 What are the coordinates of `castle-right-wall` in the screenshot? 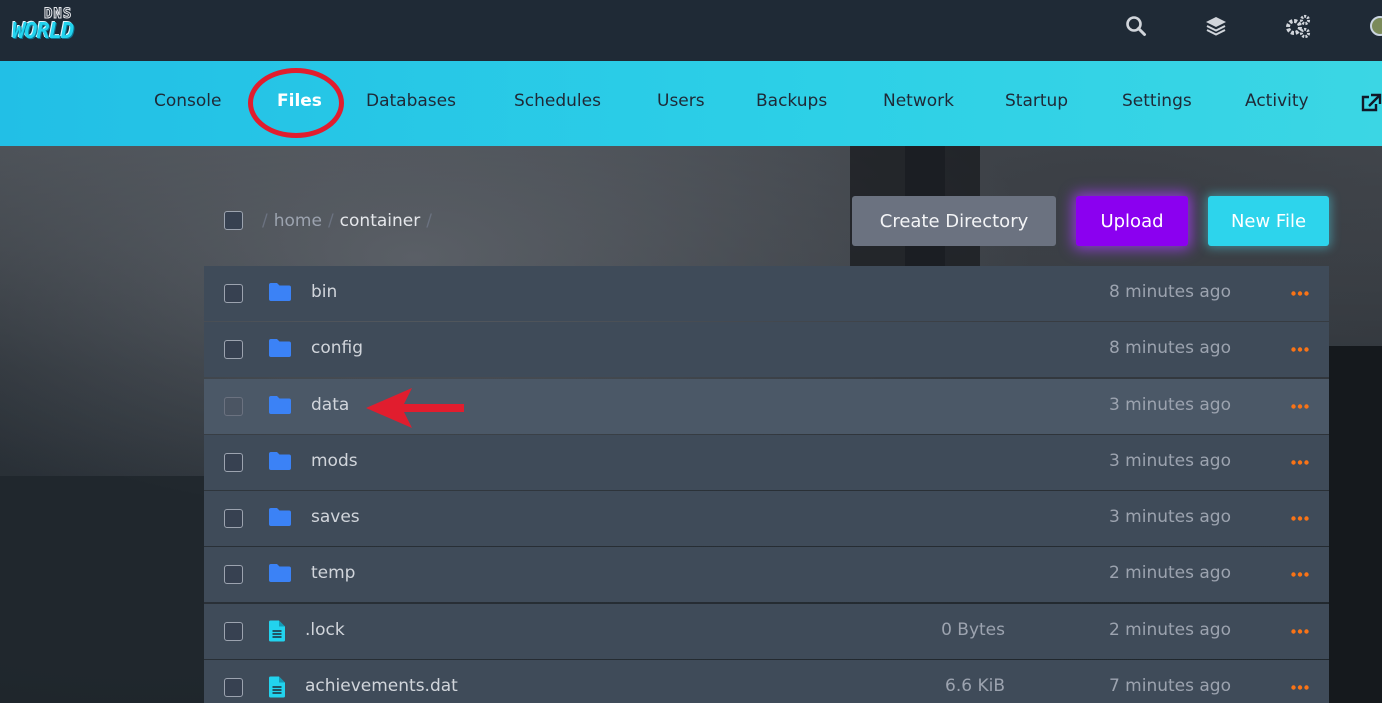 It's located at (1355, 524).